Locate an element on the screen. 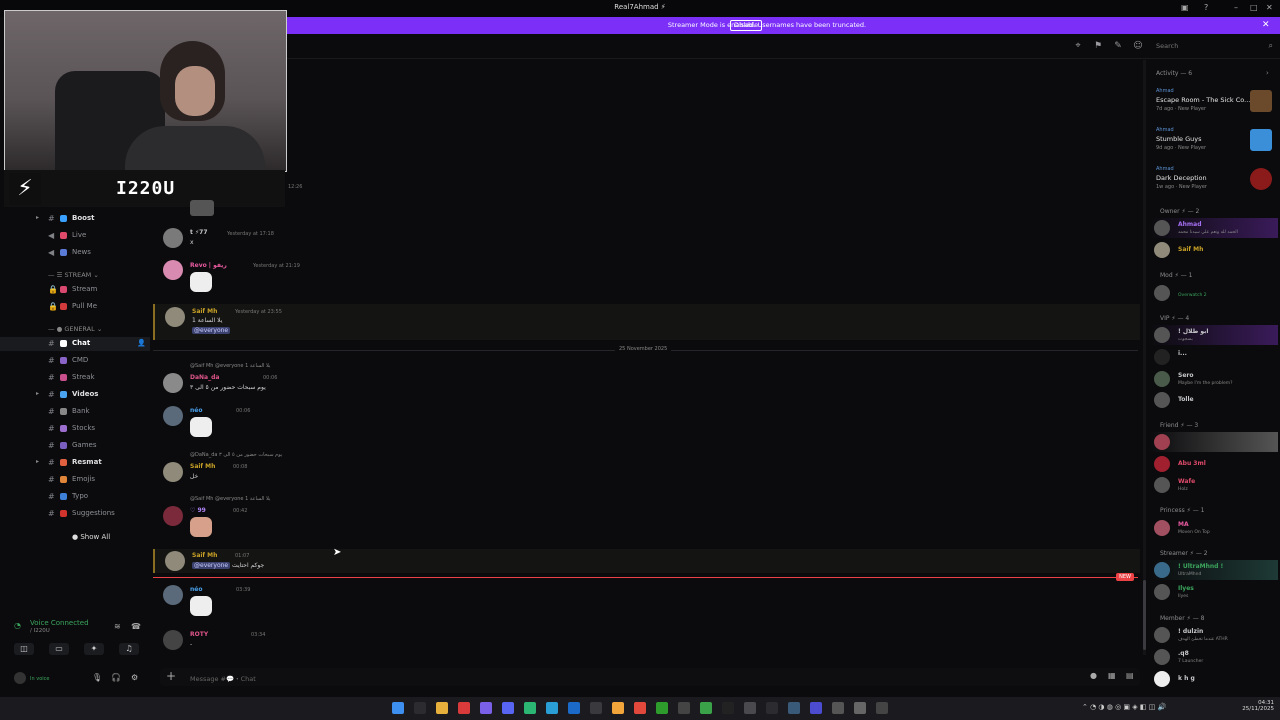 The height and width of the screenshot is (720, 1280). discord-icon is located at coordinates (508, 708).